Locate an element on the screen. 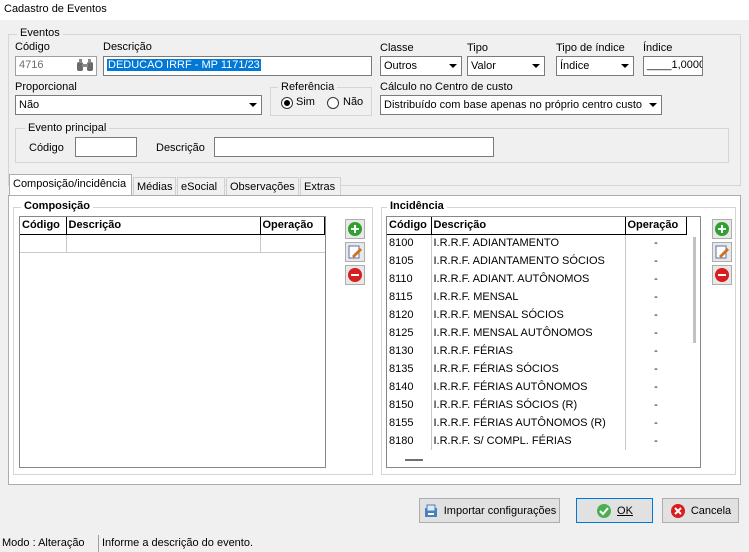 This screenshot has width=749, height=552. binoculars-icon is located at coordinates (85, 65).